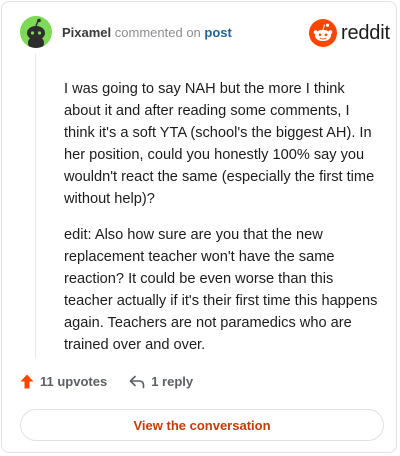 The image size is (400, 456). I want to click on commented-on-label: commented on, so click(157, 32).